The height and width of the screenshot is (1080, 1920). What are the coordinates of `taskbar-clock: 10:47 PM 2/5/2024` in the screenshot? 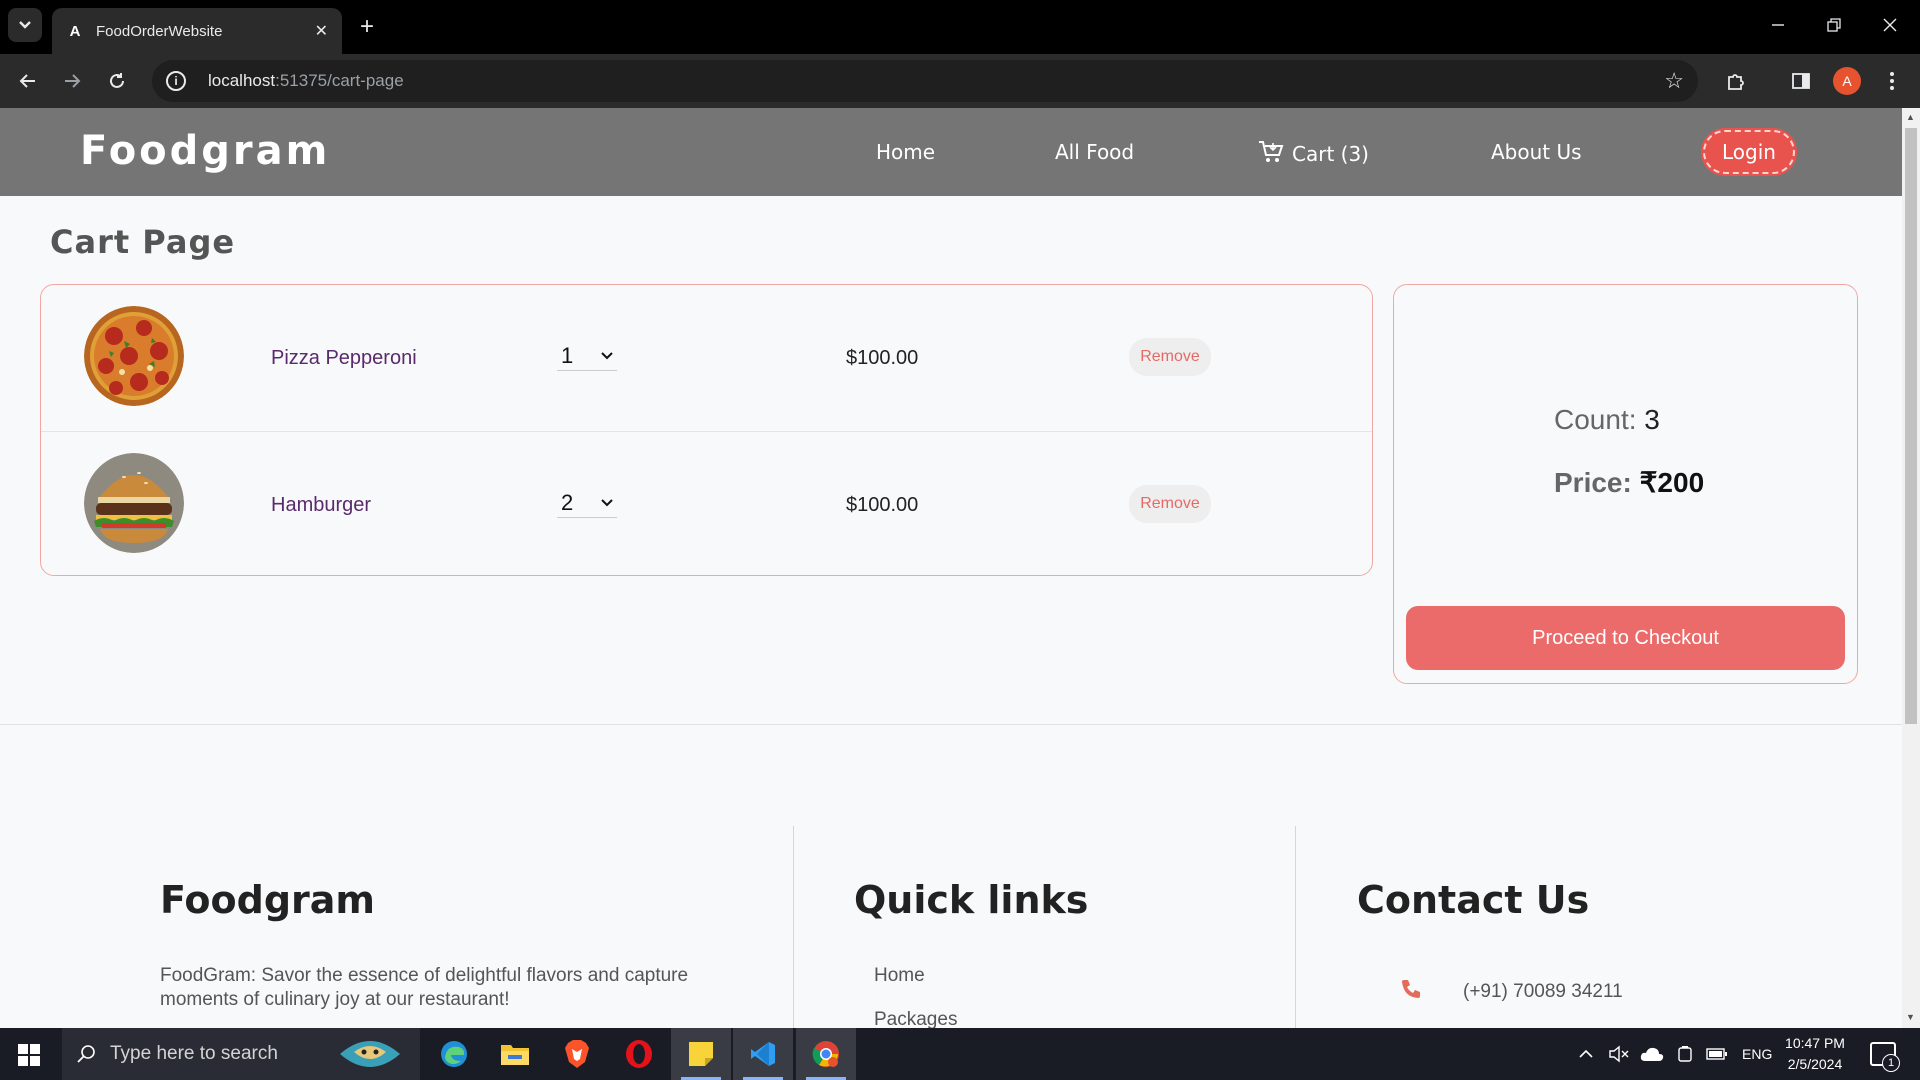 It's located at (1815, 1054).